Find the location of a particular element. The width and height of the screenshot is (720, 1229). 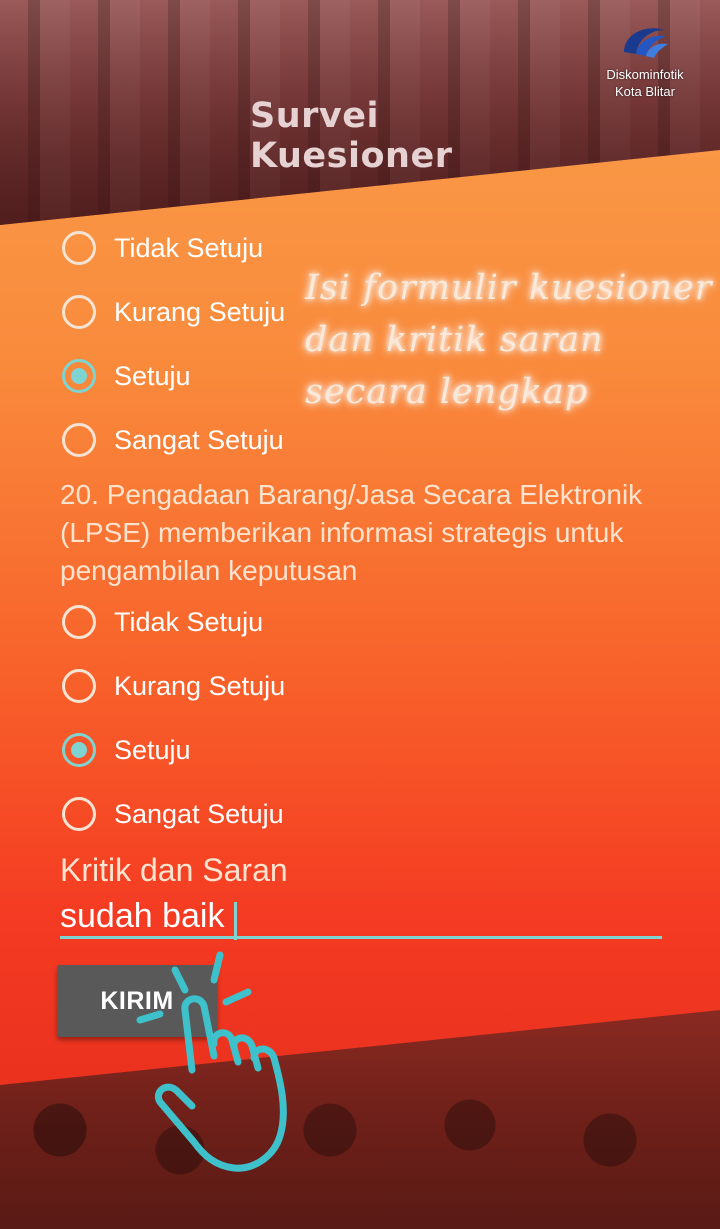

q20-option-setuju: Setuju is located at coordinates (126, 750).